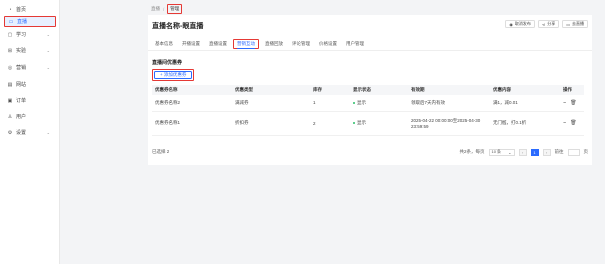  What do you see at coordinates (472, 151) in the screenshot?
I see `total-count: 共2条，每页` at bounding box center [472, 151].